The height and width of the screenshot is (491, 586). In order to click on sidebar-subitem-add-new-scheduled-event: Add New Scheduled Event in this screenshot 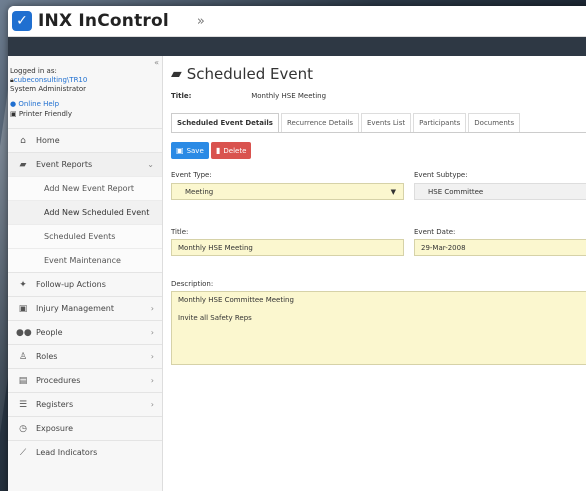, I will do `click(85, 212)`.